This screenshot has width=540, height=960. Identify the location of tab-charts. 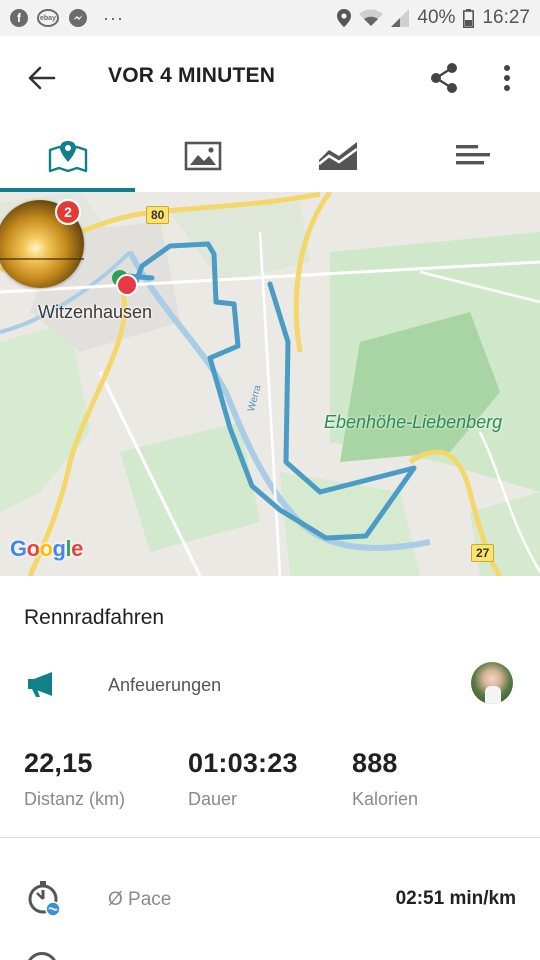
(337, 156).